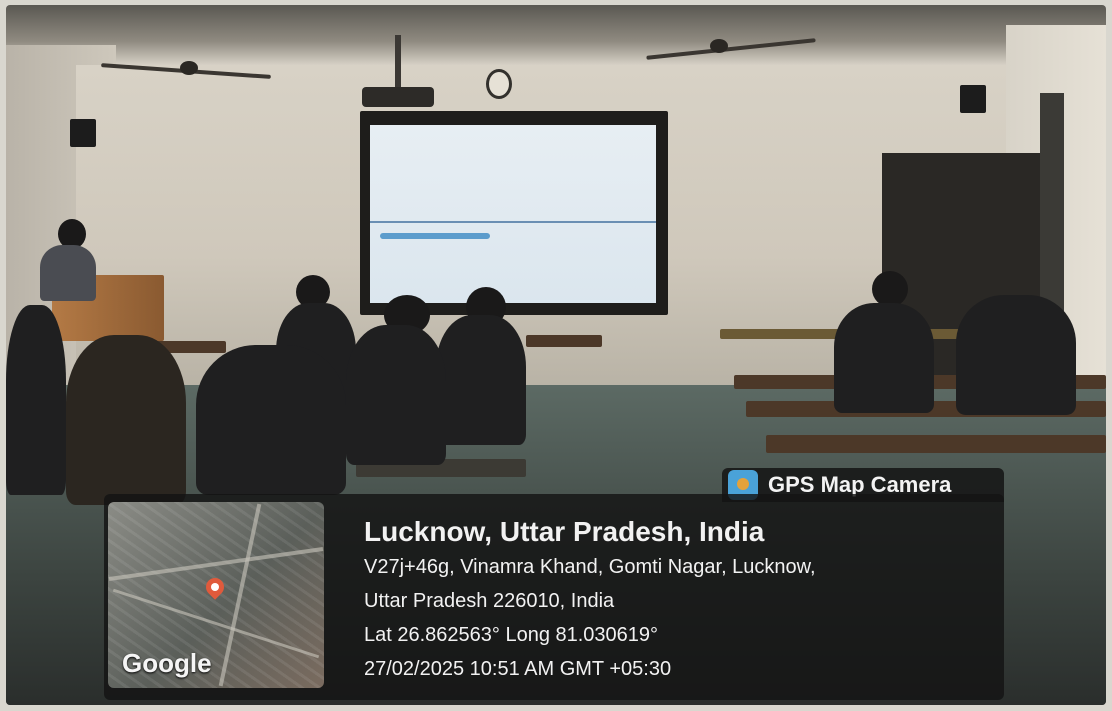 The height and width of the screenshot is (711, 1112). I want to click on map-provider-logo: Google, so click(167, 663).